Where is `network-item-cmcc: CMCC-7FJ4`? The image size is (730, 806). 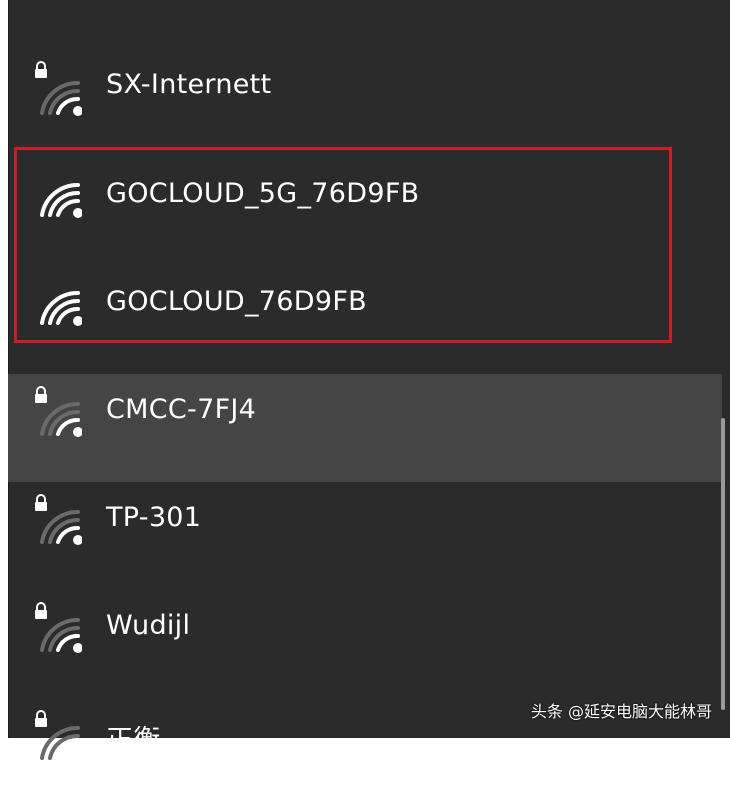
network-item-cmcc: CMCC-7FJ4 is located at coordinates (365, 428).